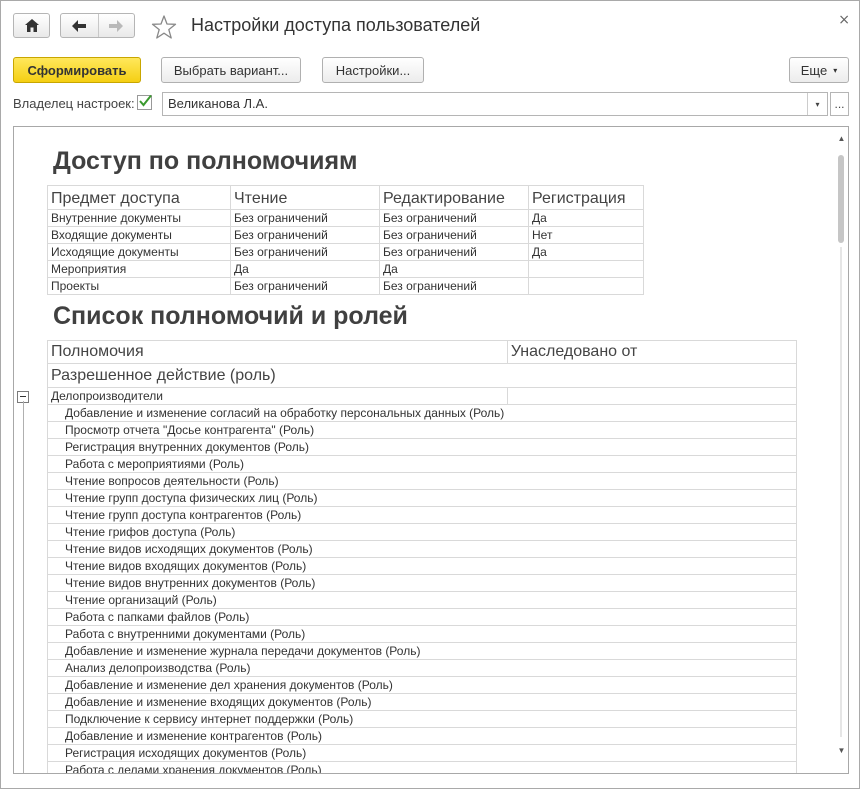  I want to click on star-icon, so click(164, 27).